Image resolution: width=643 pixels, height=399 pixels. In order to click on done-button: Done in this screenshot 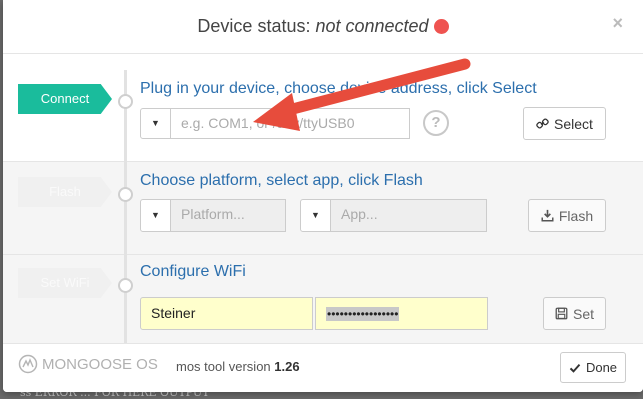, I will do `click(593, 367)`.